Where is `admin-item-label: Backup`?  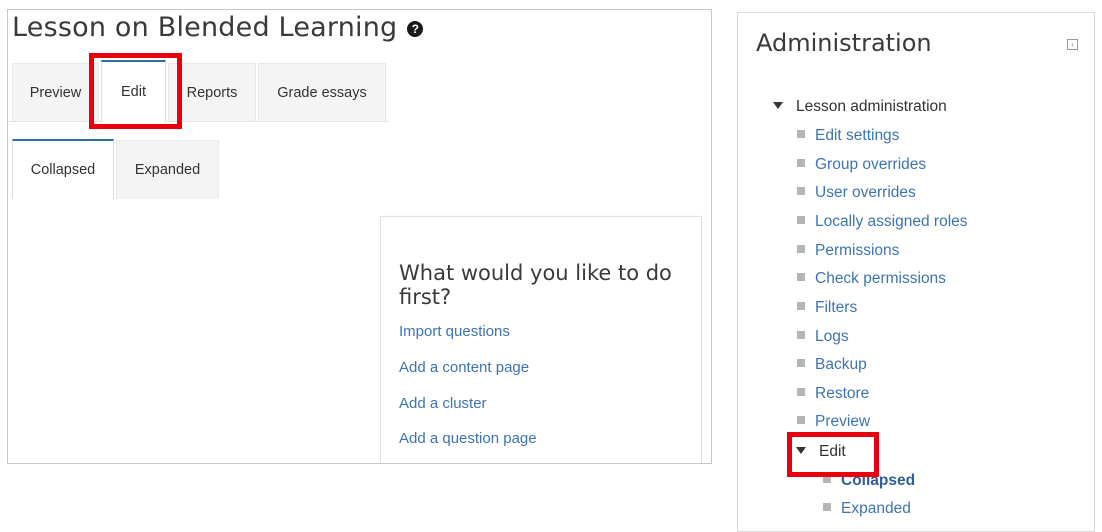 admin-item-label: Backup is located at coordinates (841, 364).